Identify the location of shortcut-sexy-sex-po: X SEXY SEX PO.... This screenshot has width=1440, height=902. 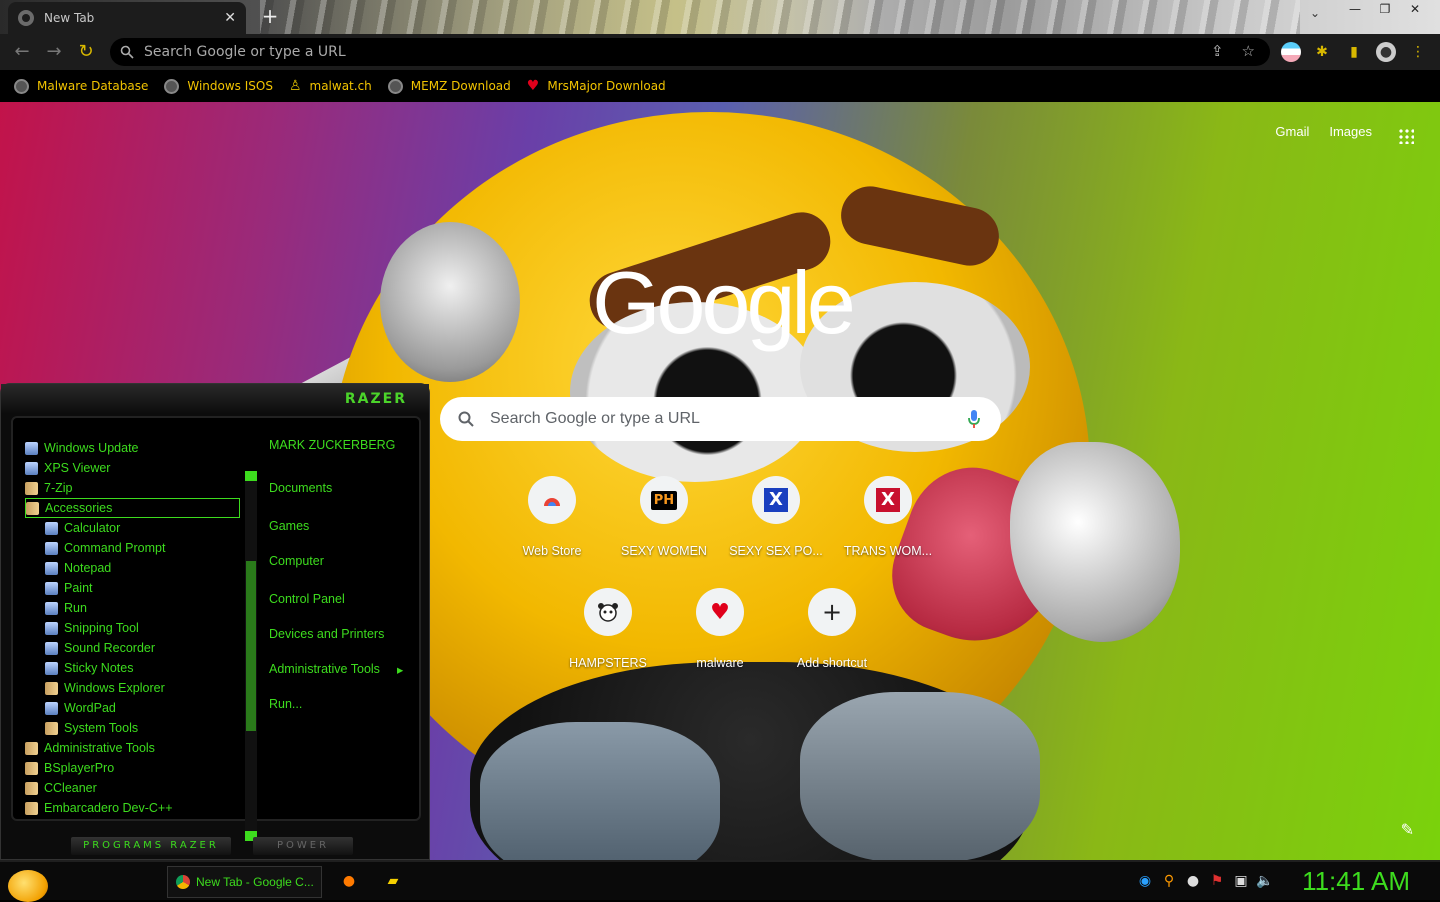
(776, 532).